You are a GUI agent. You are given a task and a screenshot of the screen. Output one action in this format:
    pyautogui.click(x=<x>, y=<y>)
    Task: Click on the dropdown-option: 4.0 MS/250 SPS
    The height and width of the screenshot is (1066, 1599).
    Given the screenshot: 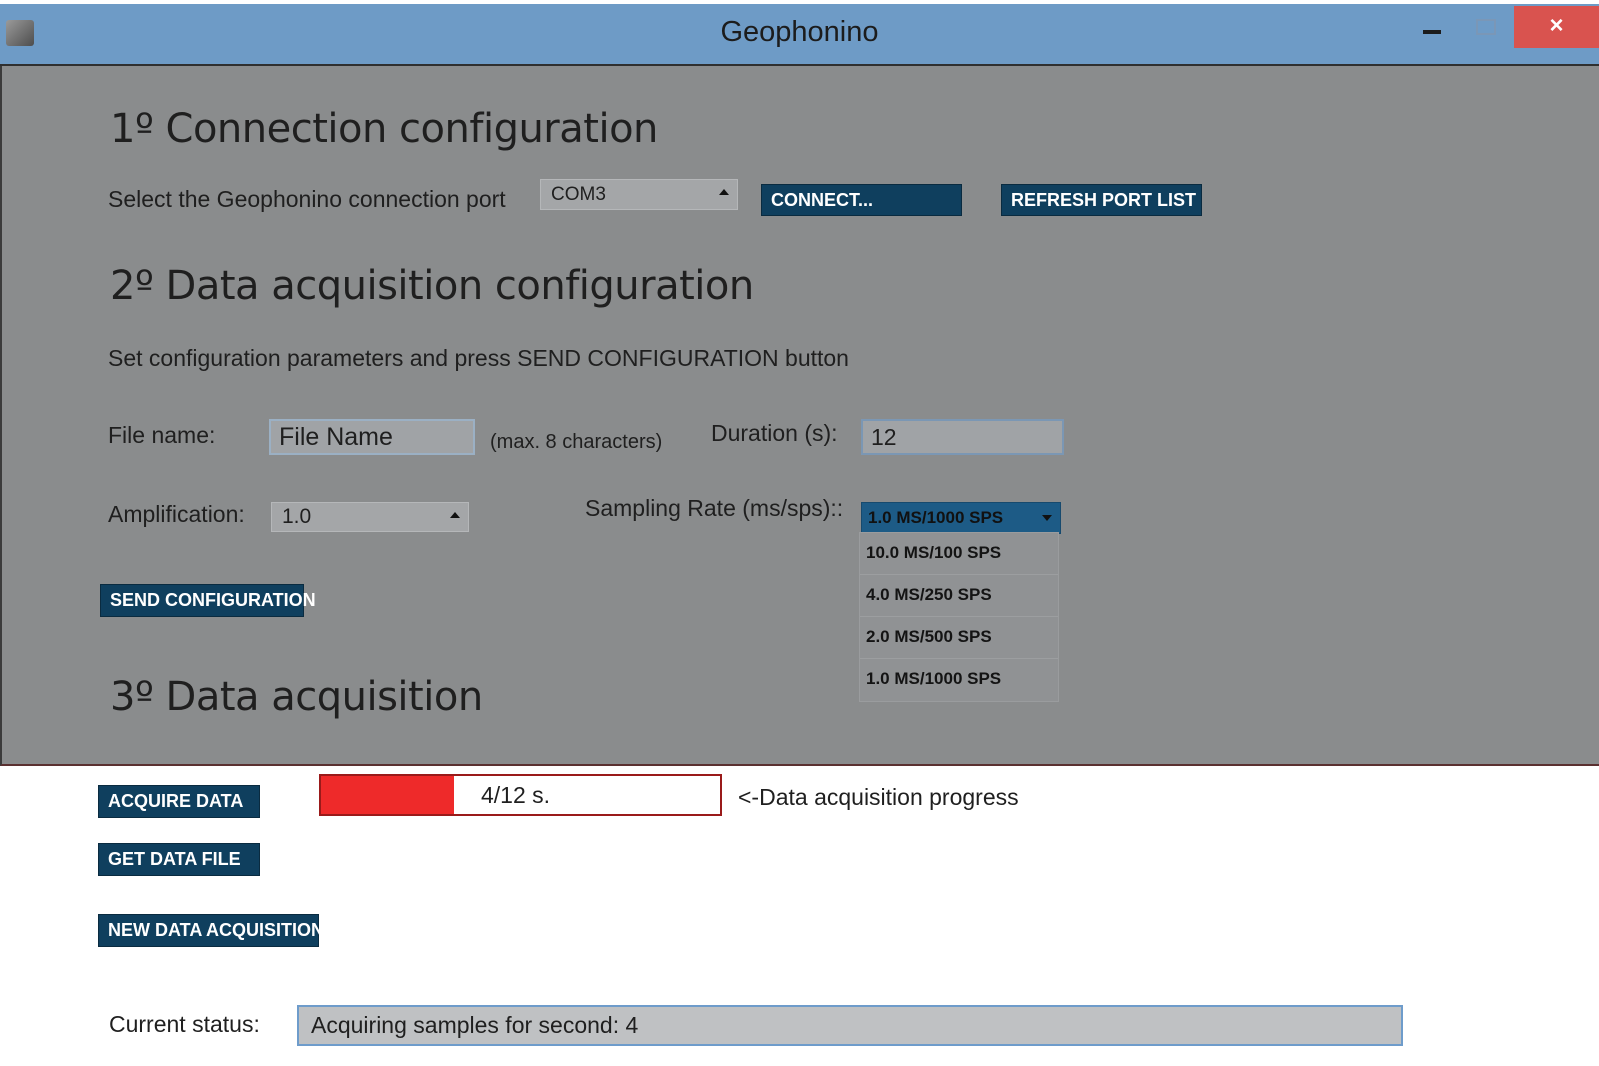 What is the action you would take?
    pyautogui.click(x=959, y=596)
    